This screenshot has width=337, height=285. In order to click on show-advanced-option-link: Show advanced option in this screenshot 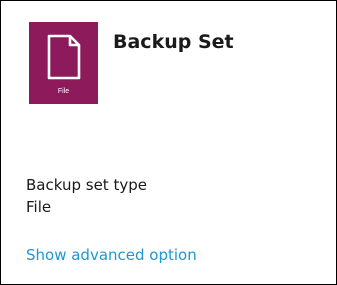, I will do `click(111, 255)`.